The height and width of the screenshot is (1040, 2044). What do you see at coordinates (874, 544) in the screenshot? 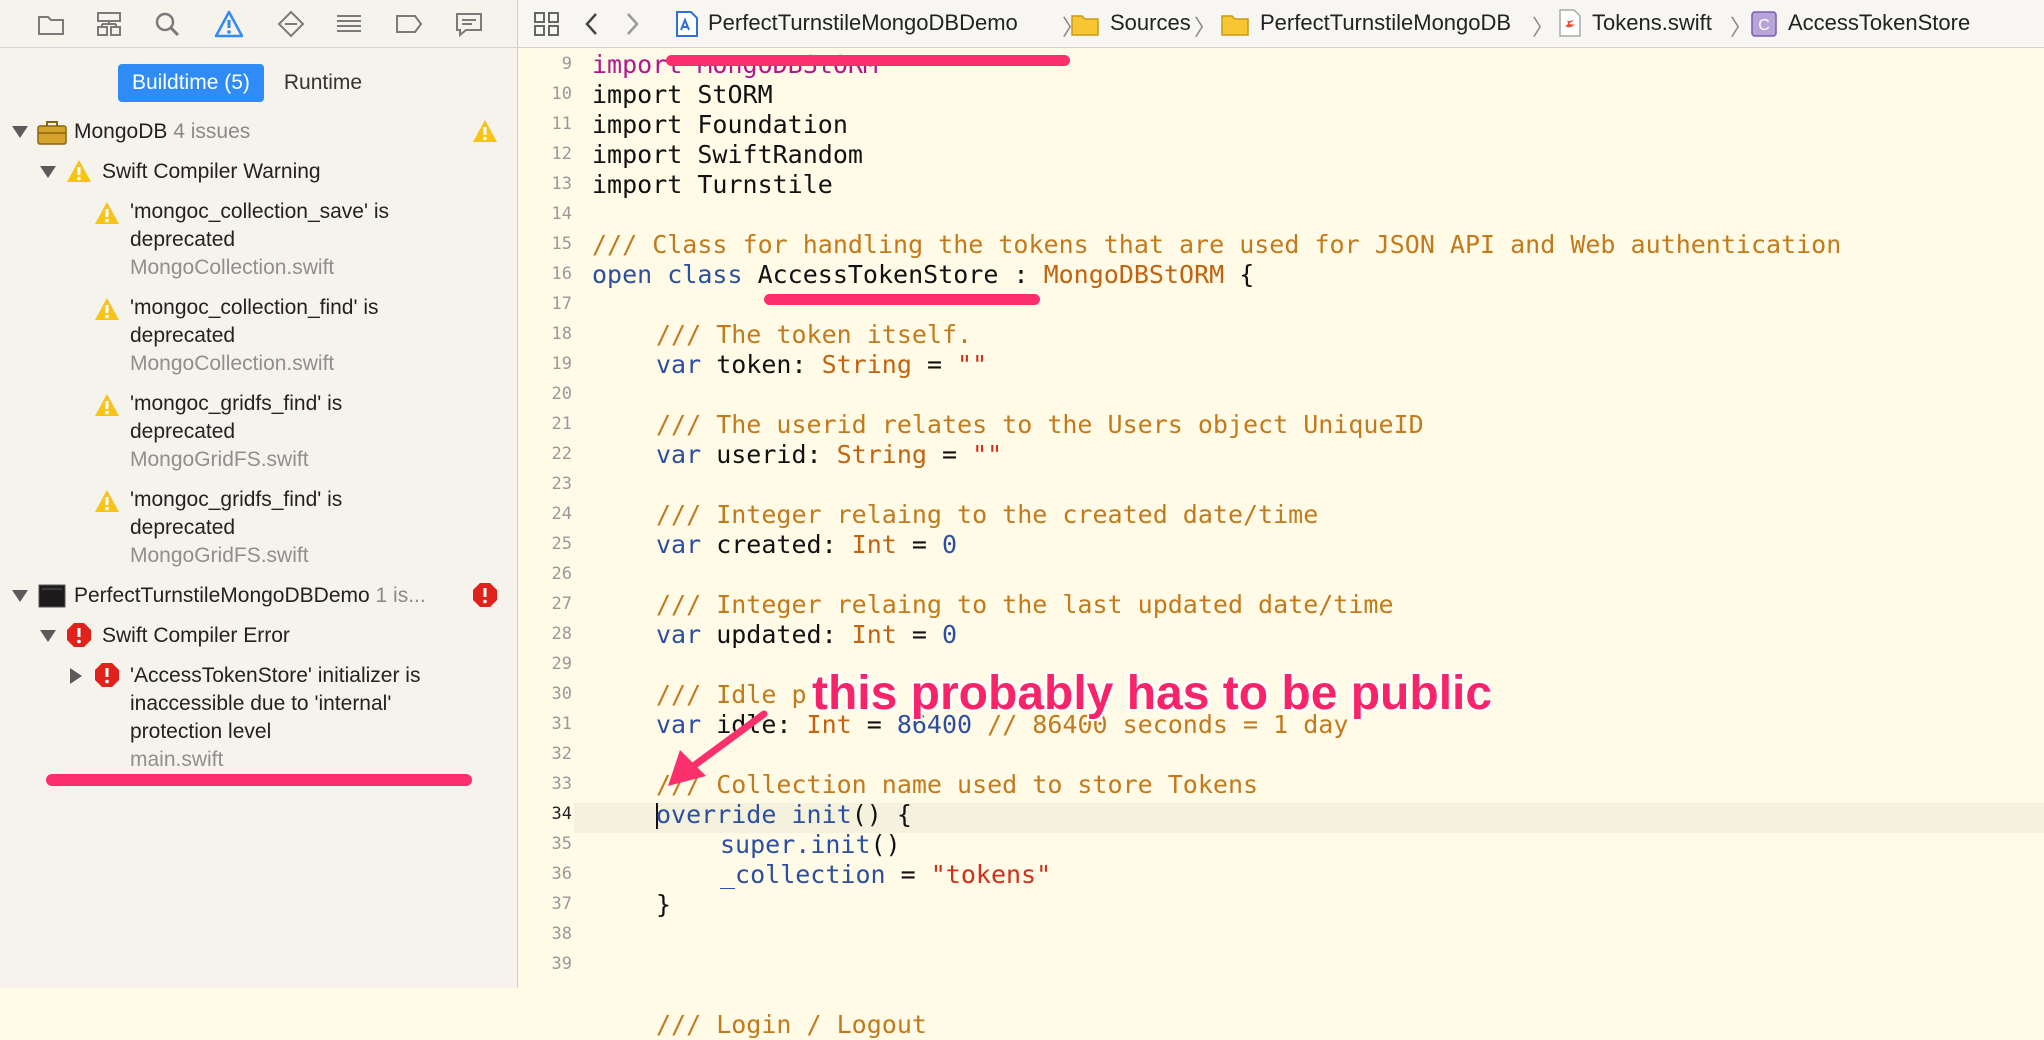
I see `type-name: Int` at bounding box center [874, 544].